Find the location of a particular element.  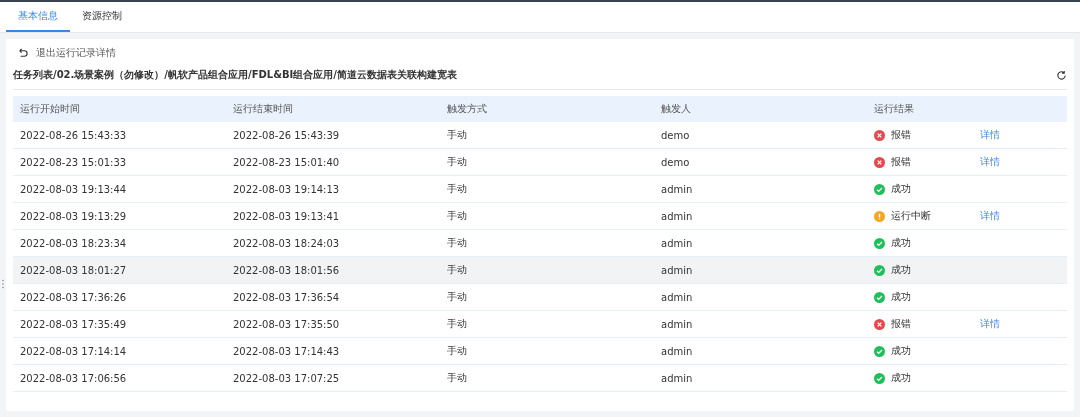

table-cell-text: 2022-08-03 17:07:25 is located at coordinates (286, 378).